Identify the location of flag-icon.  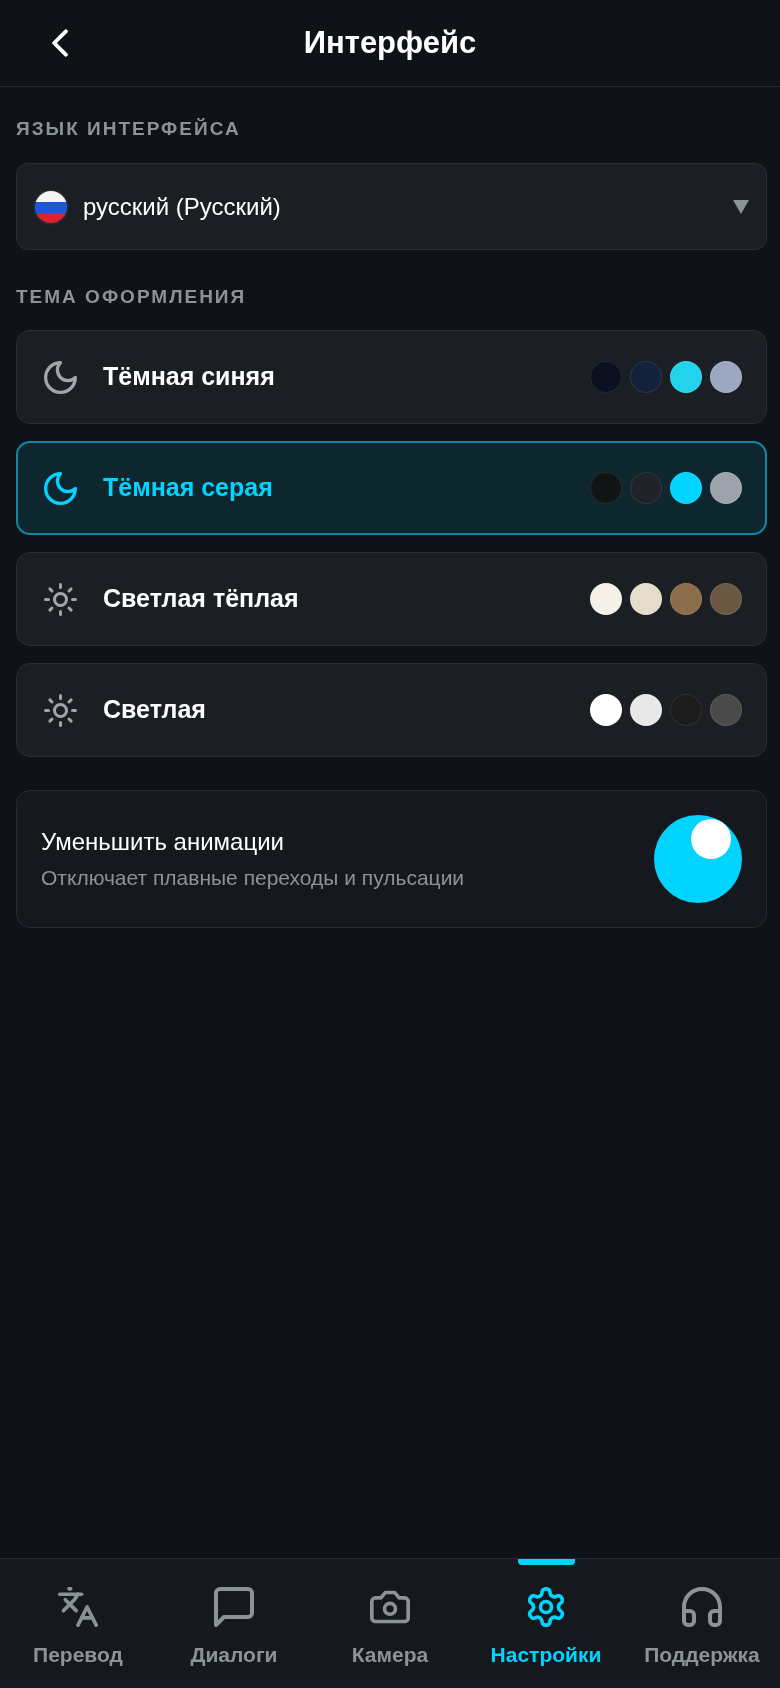
(51, 206).